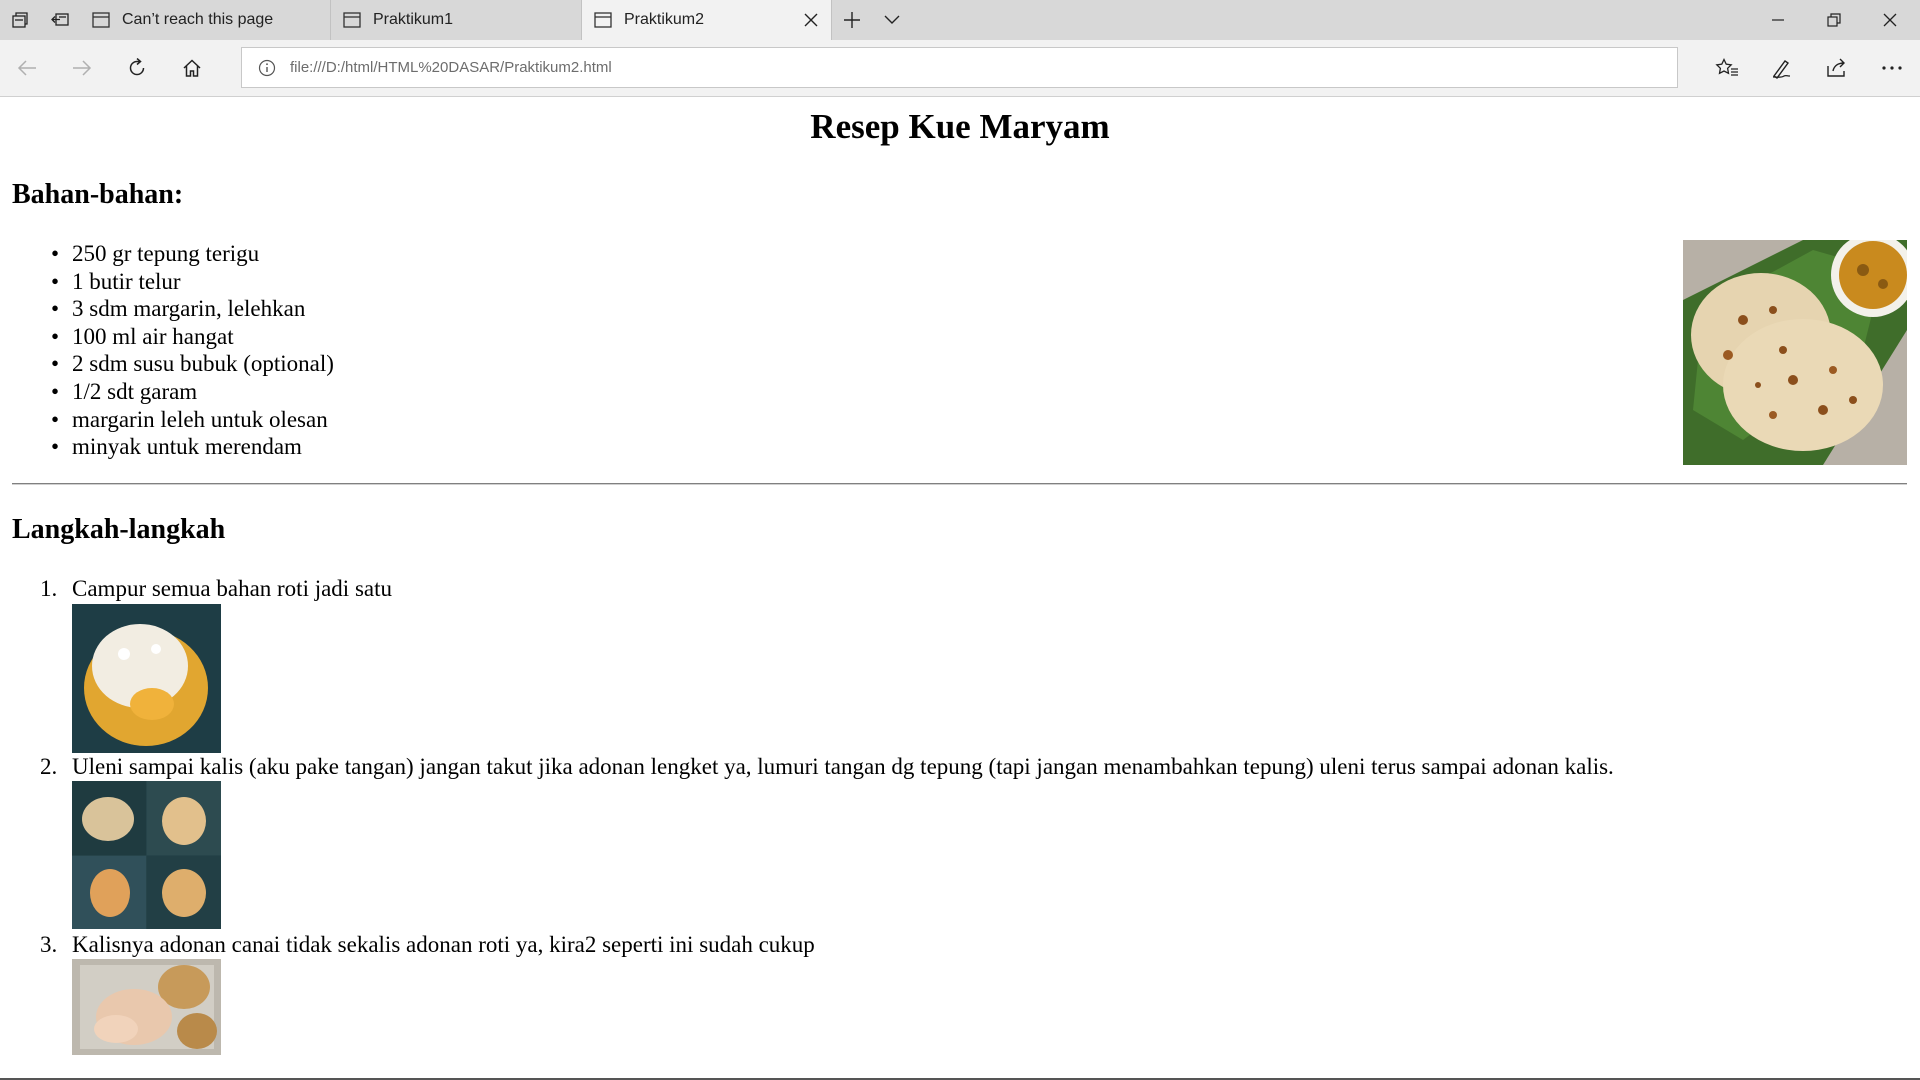 The width and height of the screenshot is (1920, 1080). What do you see at coordinates (413, 19) in the screenshot?
I see `tab-title: Praktikum1` at bounding box center [413, 19].